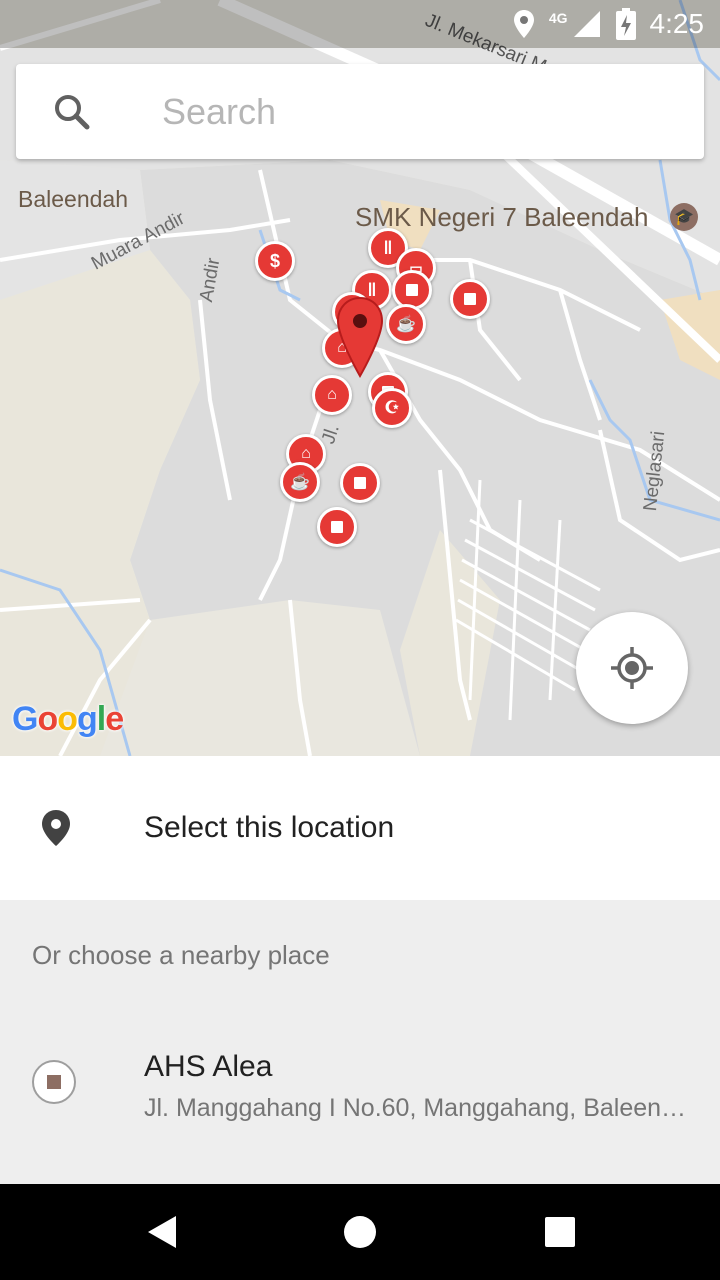  Describe the element at coordinates (101, 719) in the screenshot. I see `google-logo-letter: l` at that location.